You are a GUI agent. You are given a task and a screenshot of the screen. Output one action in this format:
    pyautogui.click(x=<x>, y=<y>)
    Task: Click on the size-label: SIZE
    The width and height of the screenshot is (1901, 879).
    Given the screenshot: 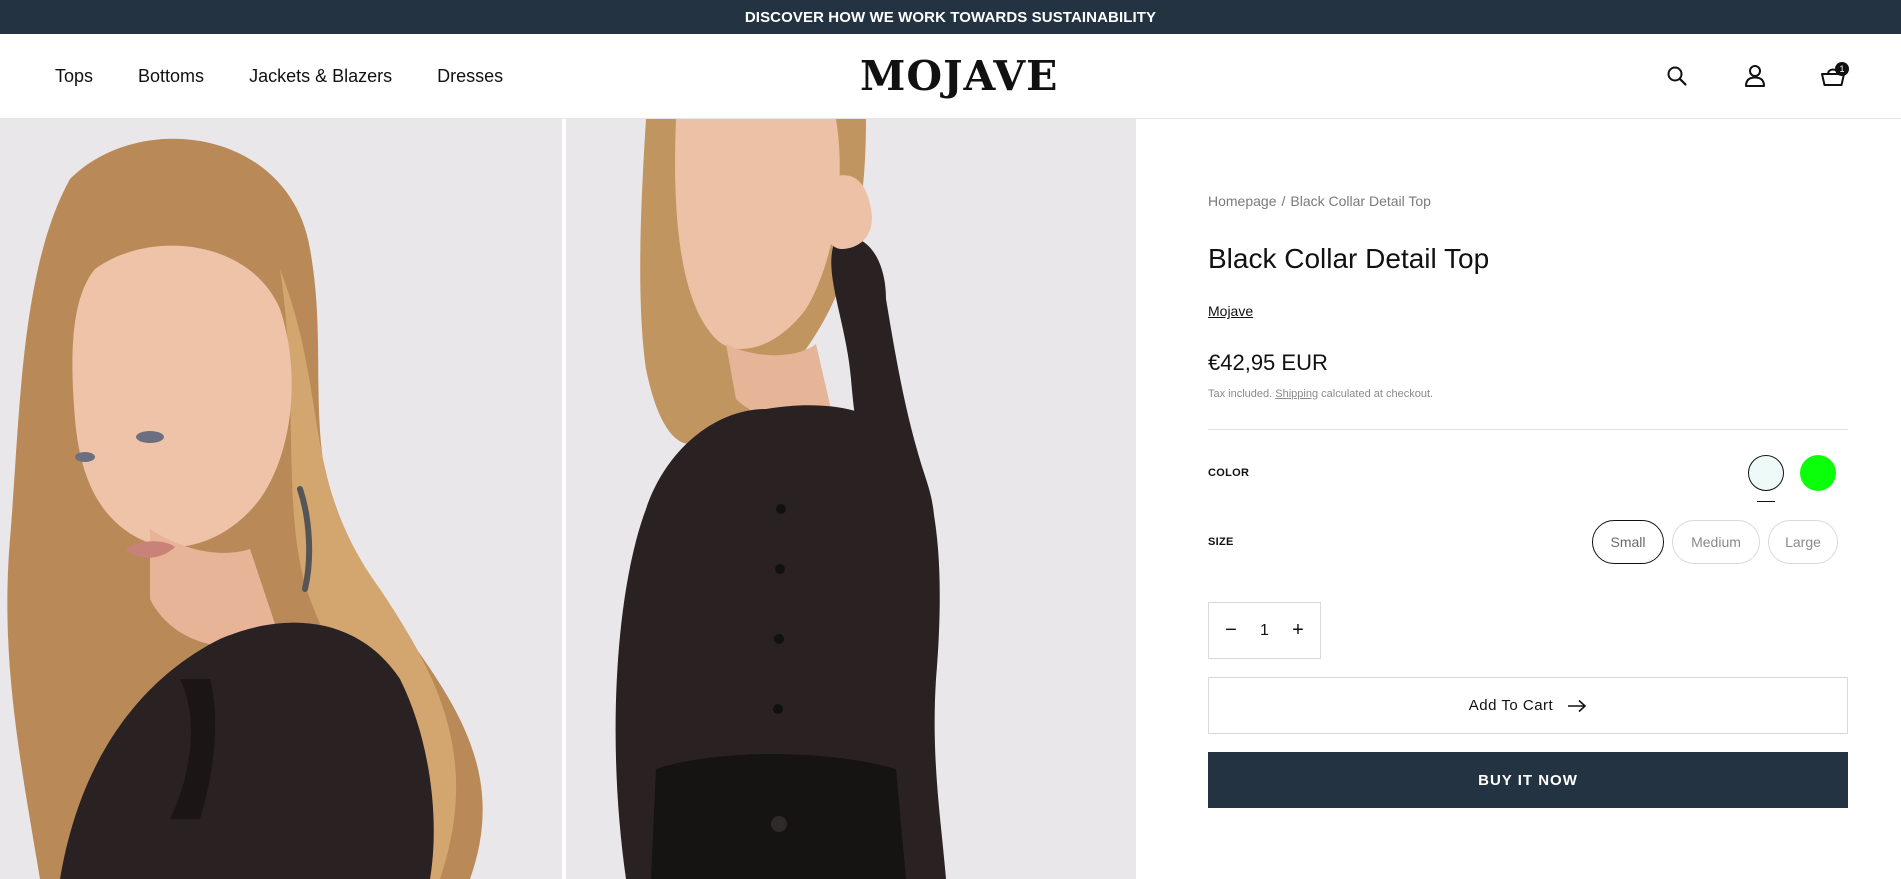 What is the action you would take?
    pyautogui.click(x=1221, y=542)
    